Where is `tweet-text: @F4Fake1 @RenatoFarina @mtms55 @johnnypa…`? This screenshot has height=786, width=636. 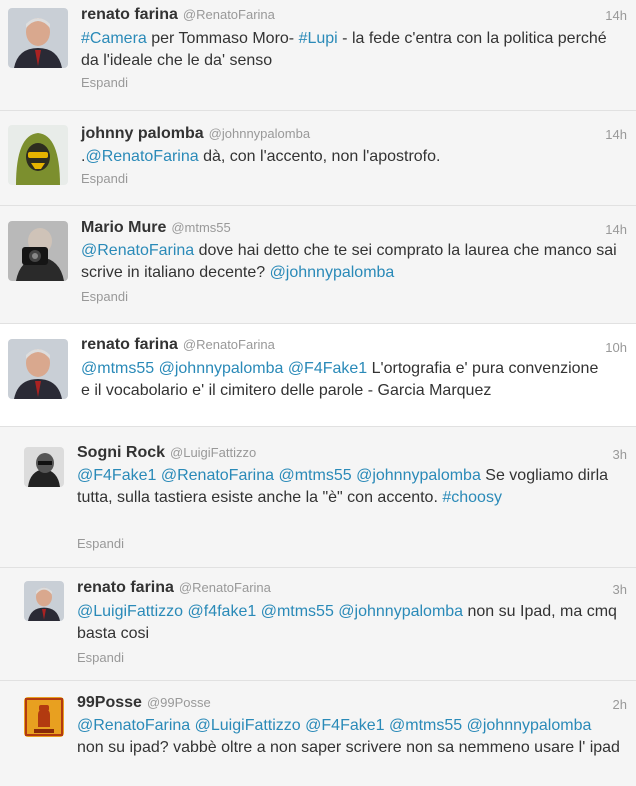
tweet-text: @F4Fake1 @RenatoFarina @mtms55 @johnnypa… is located at coordinates (344, 487).